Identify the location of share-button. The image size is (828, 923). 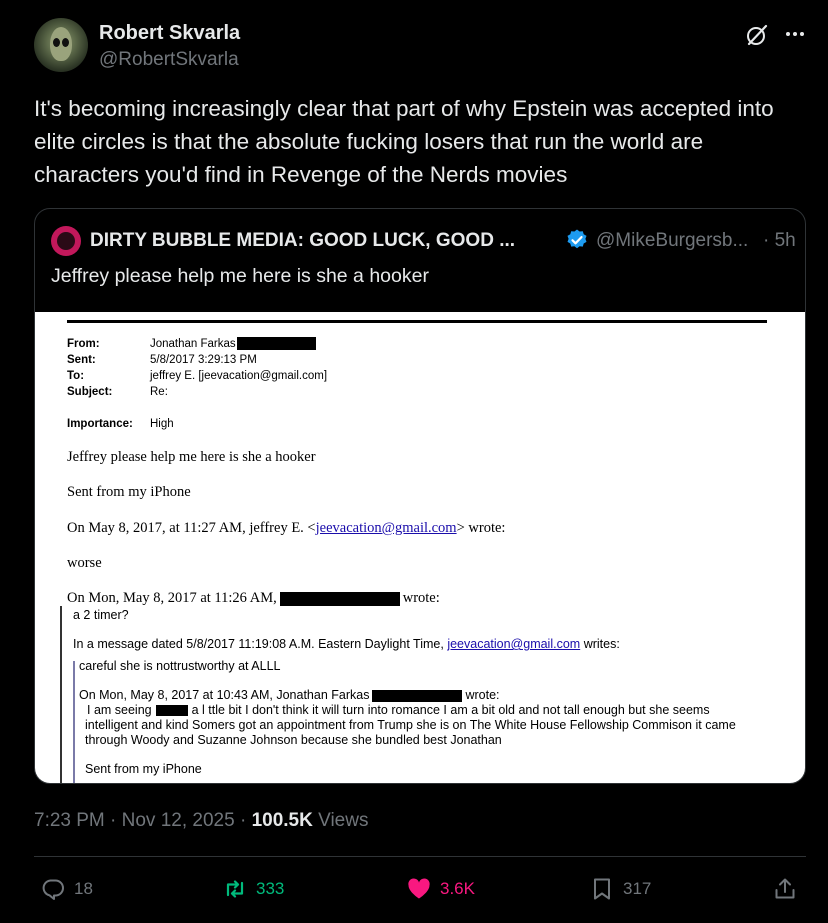
(789, 889).